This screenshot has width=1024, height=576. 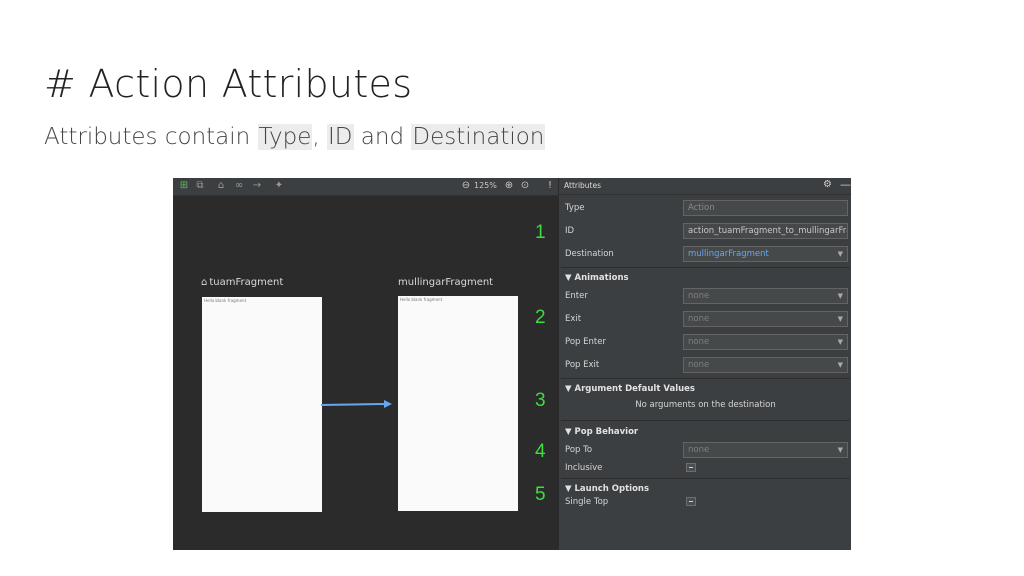 What do you see at coordinates (570, 231) in the screenshot?
I see `id-label: ID` at bounding box center [570, 231].